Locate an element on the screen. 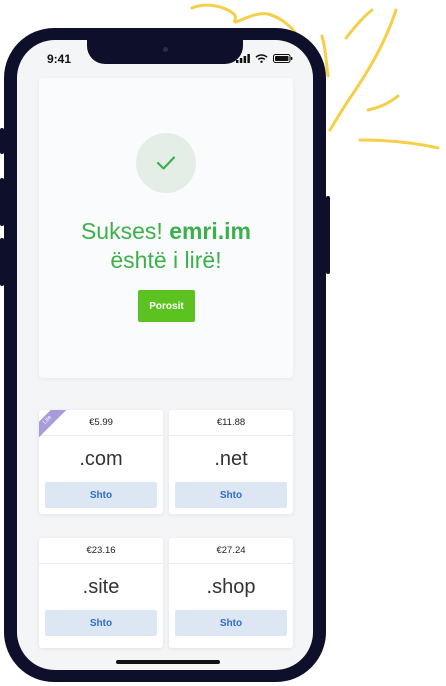  wifi-icon is located at coordinates (261, 58).